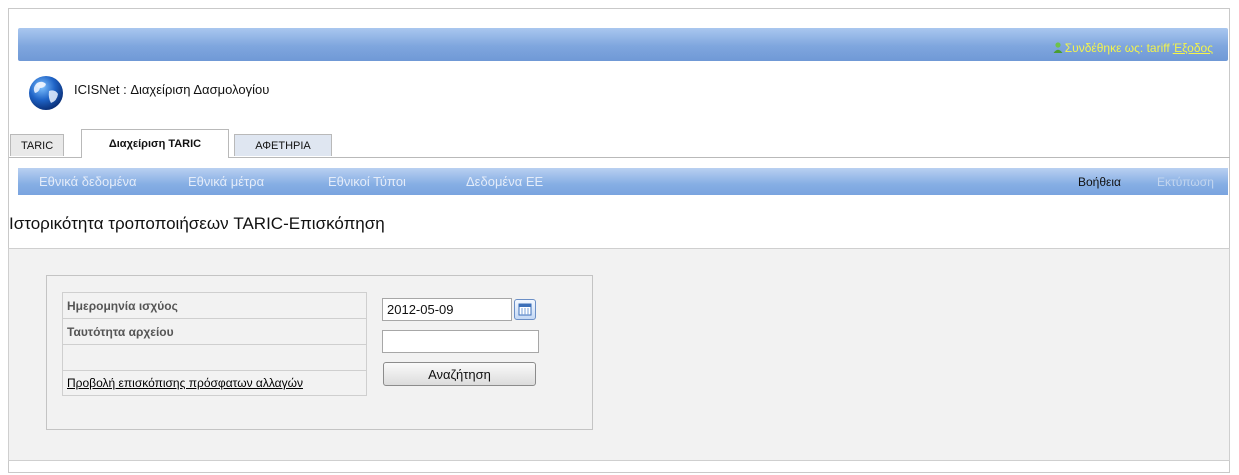  Describe the element at coordinates (623, 44) in the screenshot. I see `header-bar` at that location.